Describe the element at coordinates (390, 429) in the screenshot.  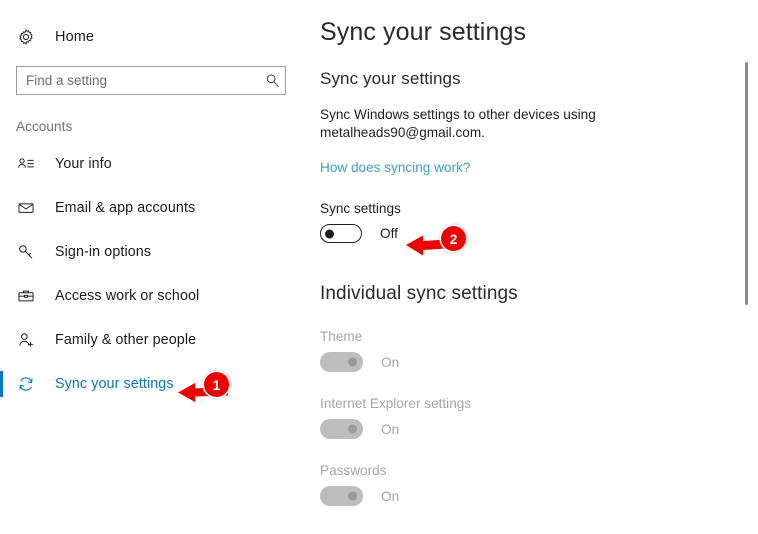
I see `internet-explorer-settings-toggle-state: On` at that location.